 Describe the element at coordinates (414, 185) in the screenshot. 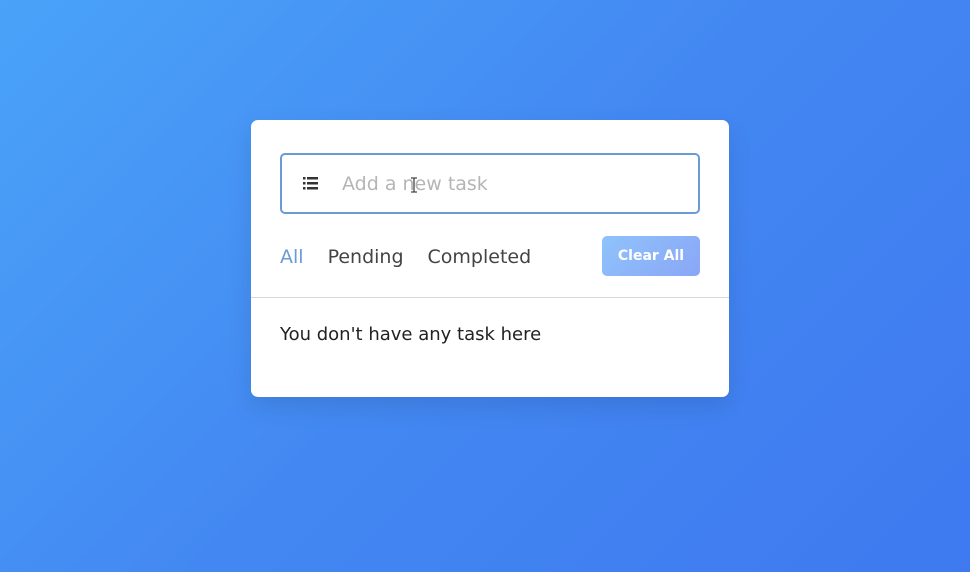

I see `text-cursor-icon` at that location.